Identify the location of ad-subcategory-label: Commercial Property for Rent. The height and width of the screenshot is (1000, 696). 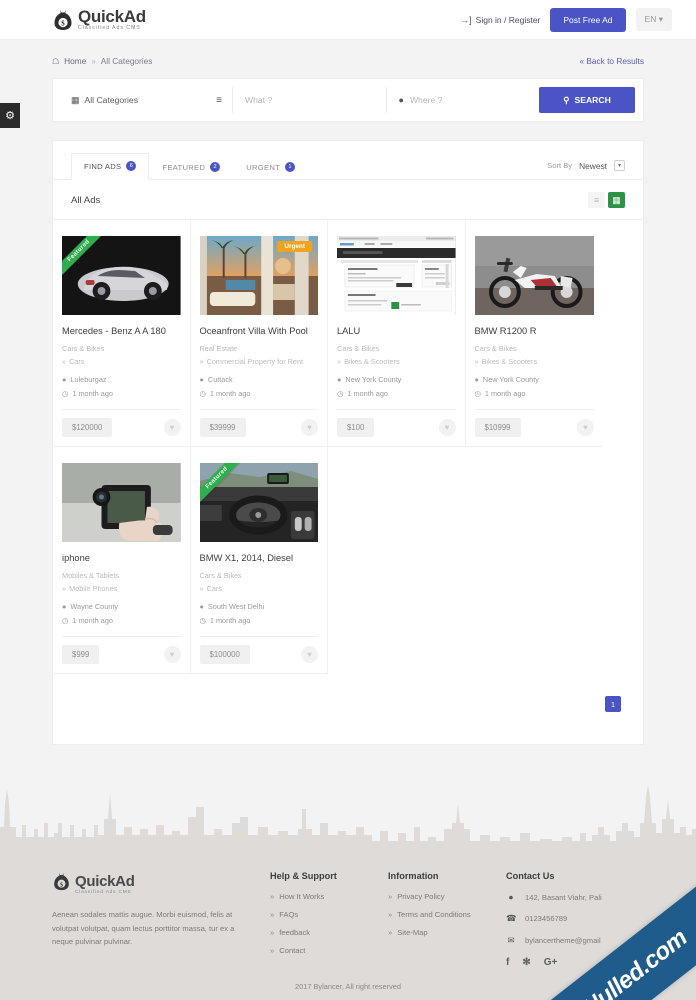
(255, 362).